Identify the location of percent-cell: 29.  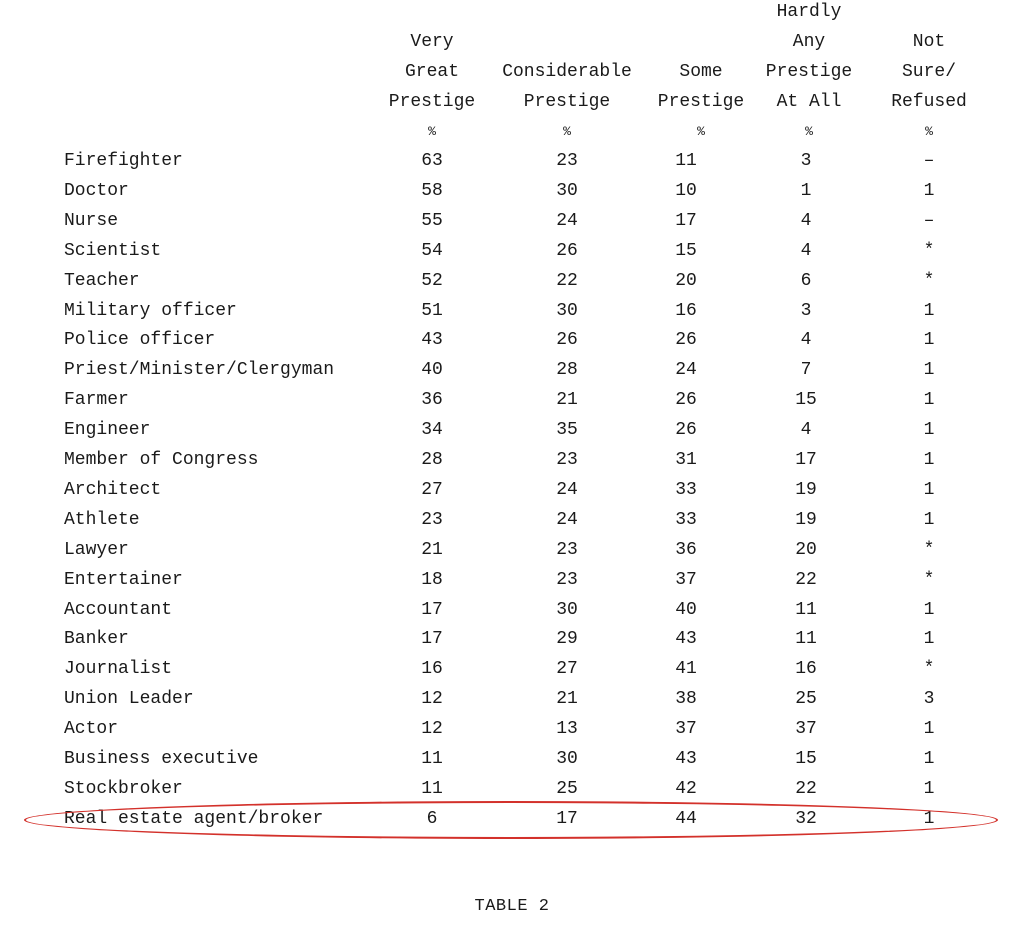
(567, 639).